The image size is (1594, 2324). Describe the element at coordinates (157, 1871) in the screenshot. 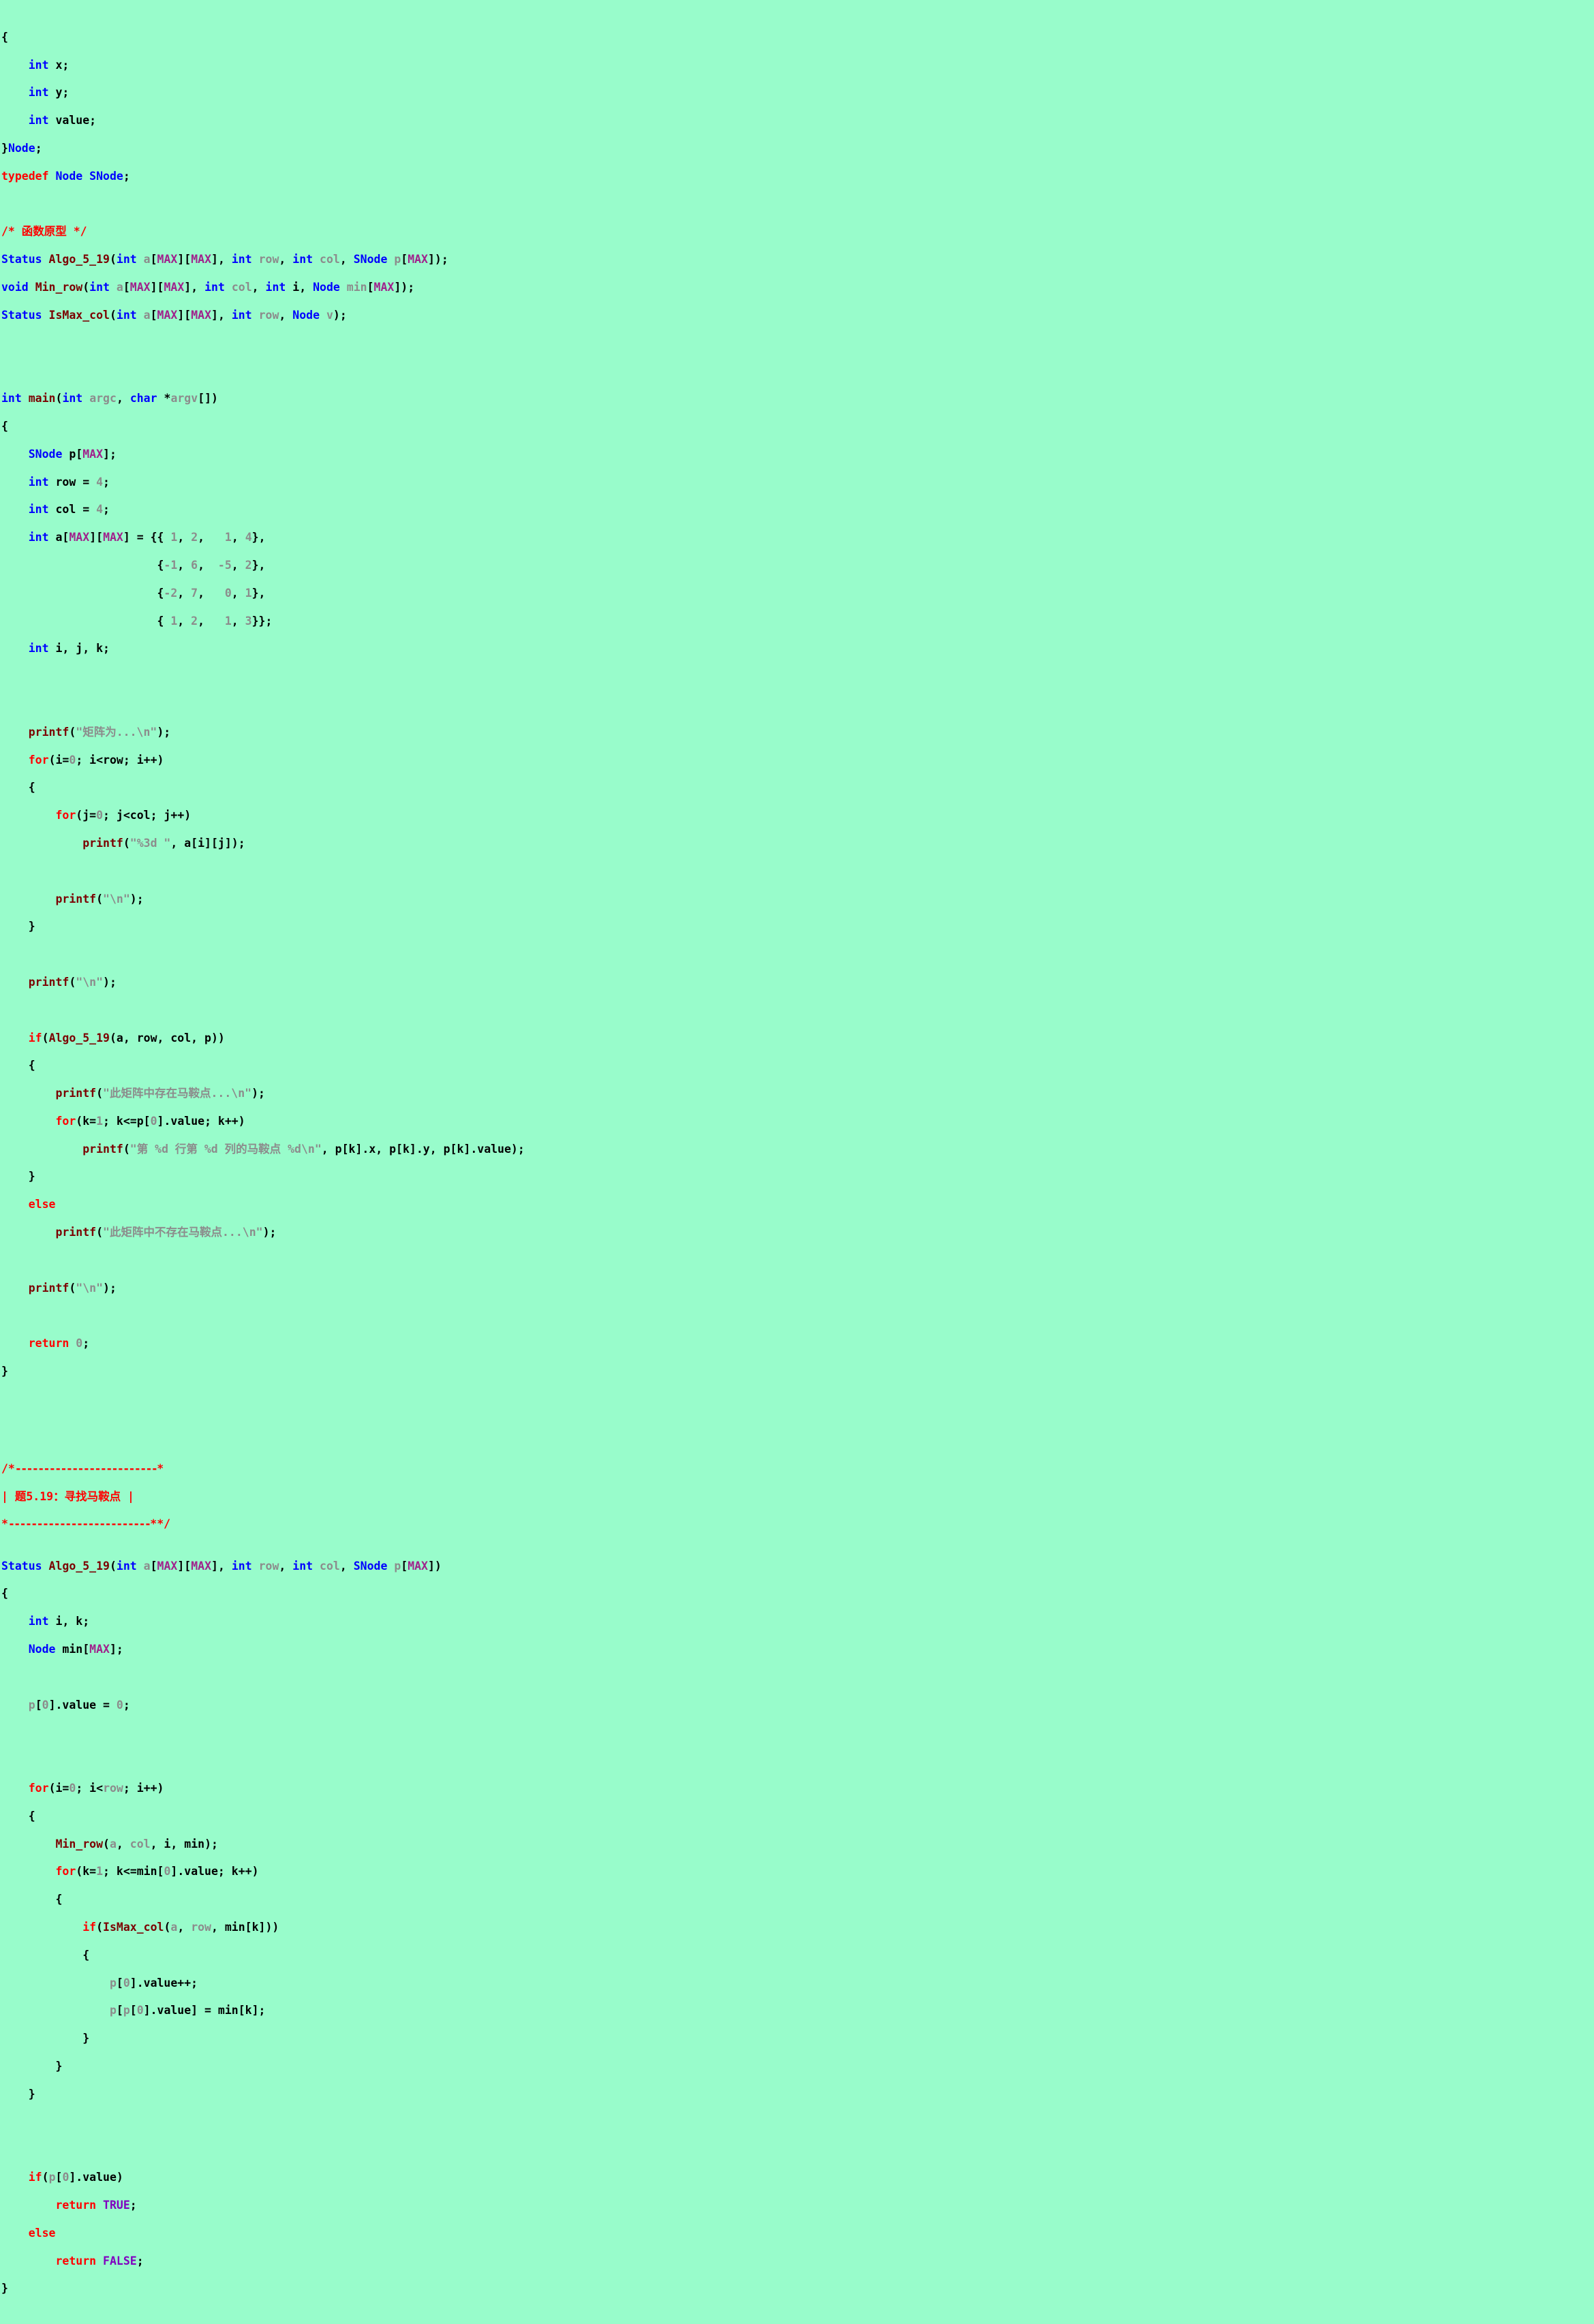

I see `code-line: for(k=1; k<=min[0].value; k++)` at that location.